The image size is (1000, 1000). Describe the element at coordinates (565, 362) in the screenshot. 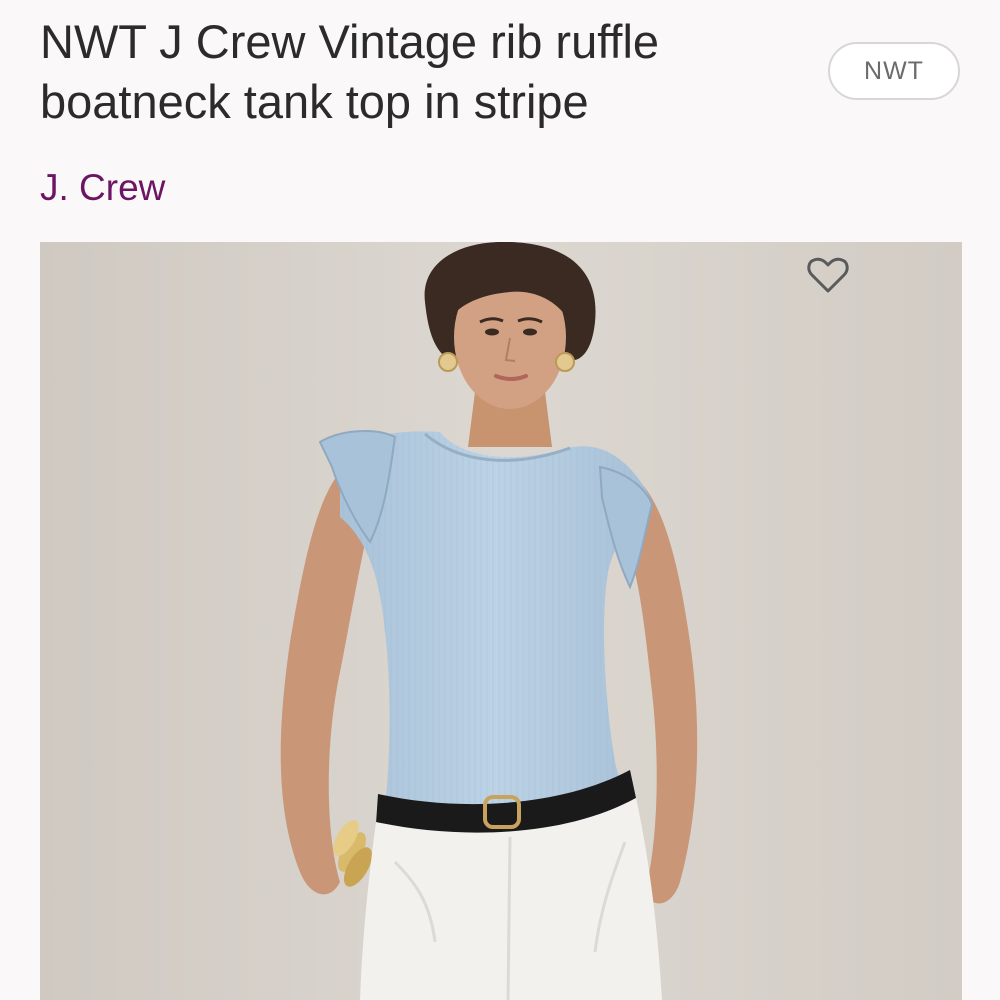

I see `earring-right` at that location.